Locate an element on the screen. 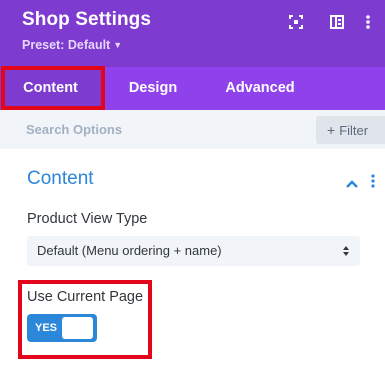  toggle-yes-label: YES is located at coordinates (46, 328).